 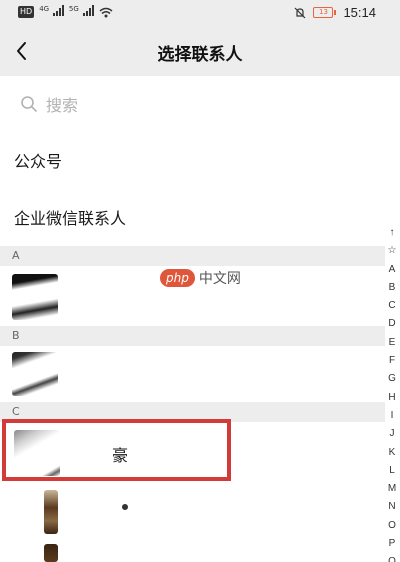 I want to click on wifi-icon, so click(x=106, y=12).